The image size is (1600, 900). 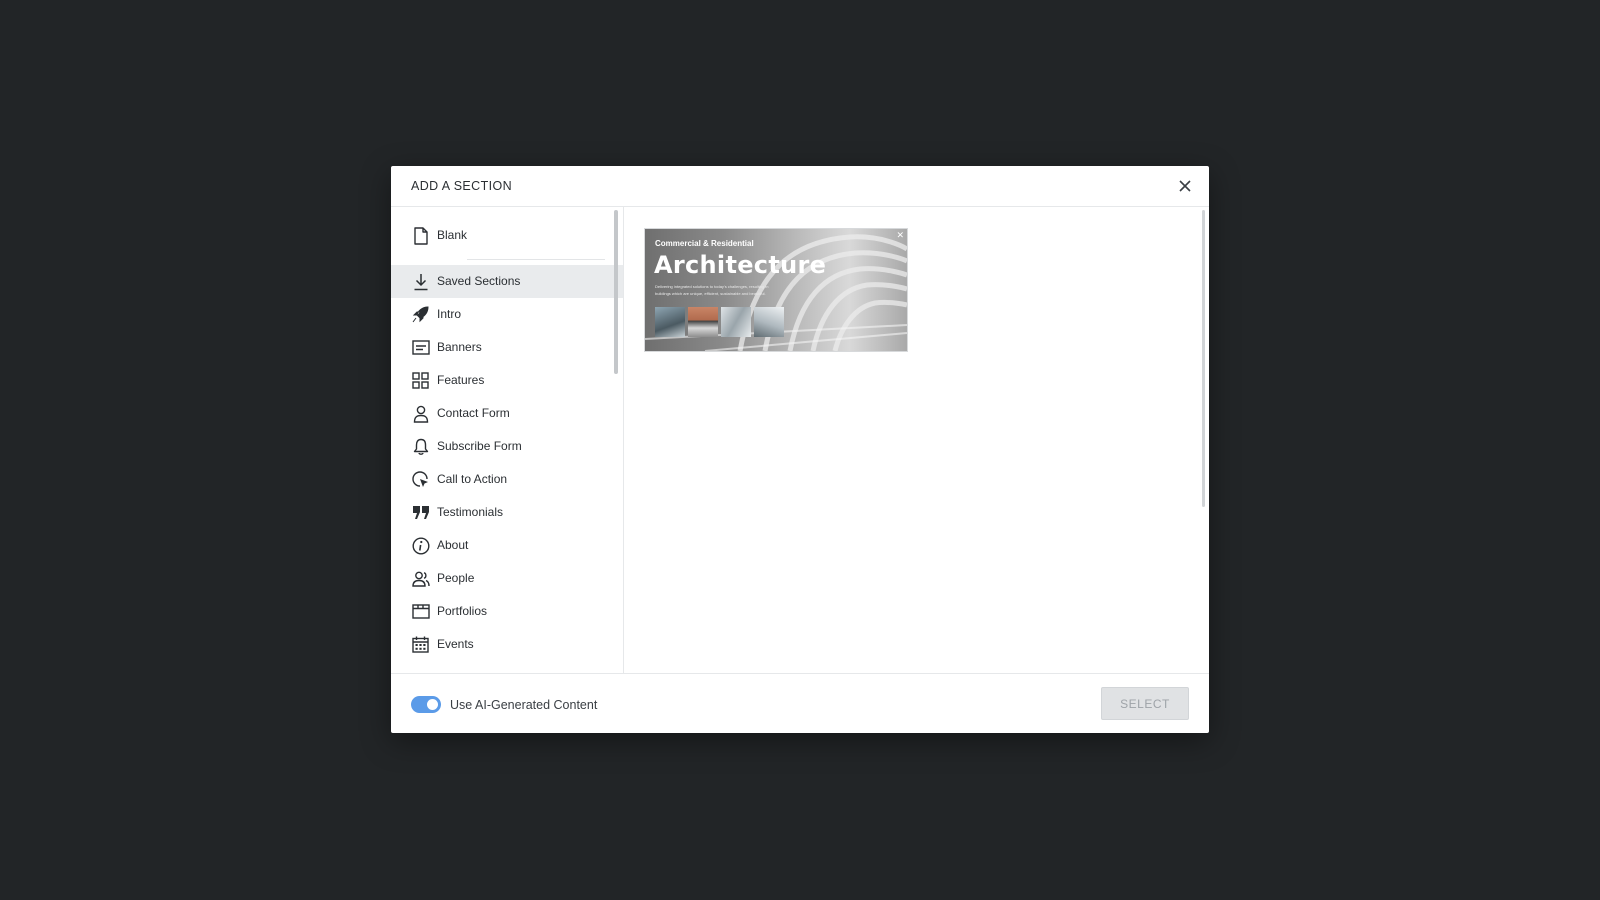 What do you see at coordinates (420, 611) in the screenshot?
I see `portfolio-icon` at bounding box center [420, 611].